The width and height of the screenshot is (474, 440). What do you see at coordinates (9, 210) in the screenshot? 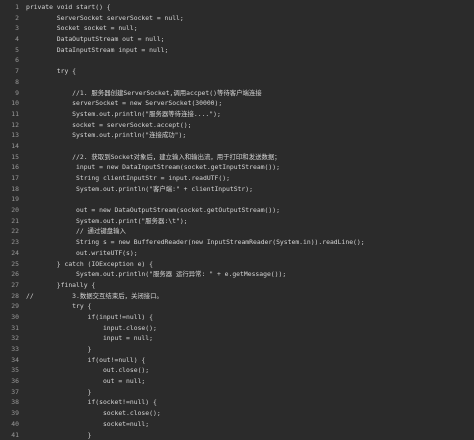
I see `line-number: 20` at bounding box center [9, 210].